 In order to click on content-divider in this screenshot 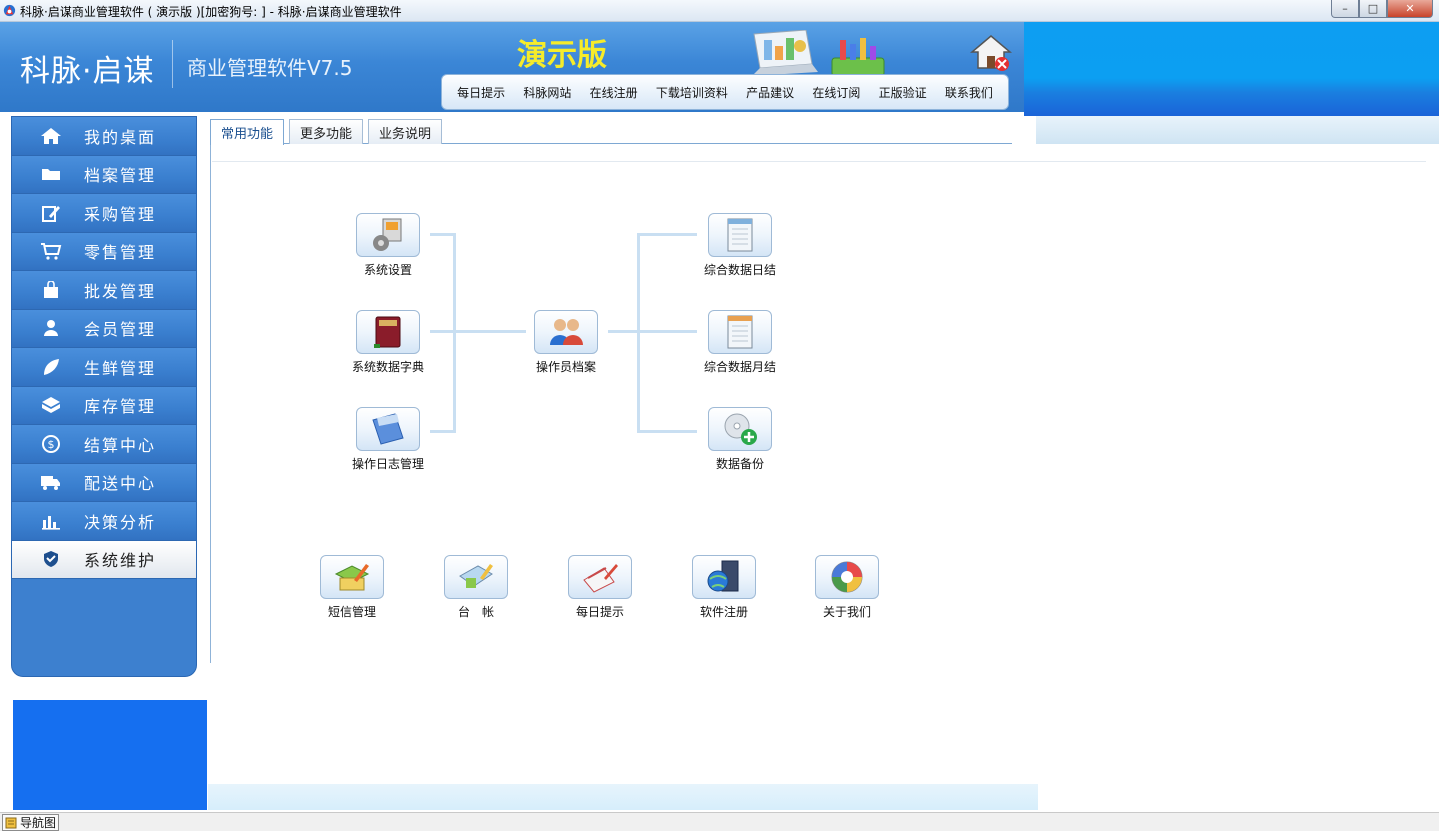, I will do `click(819, 161)`.